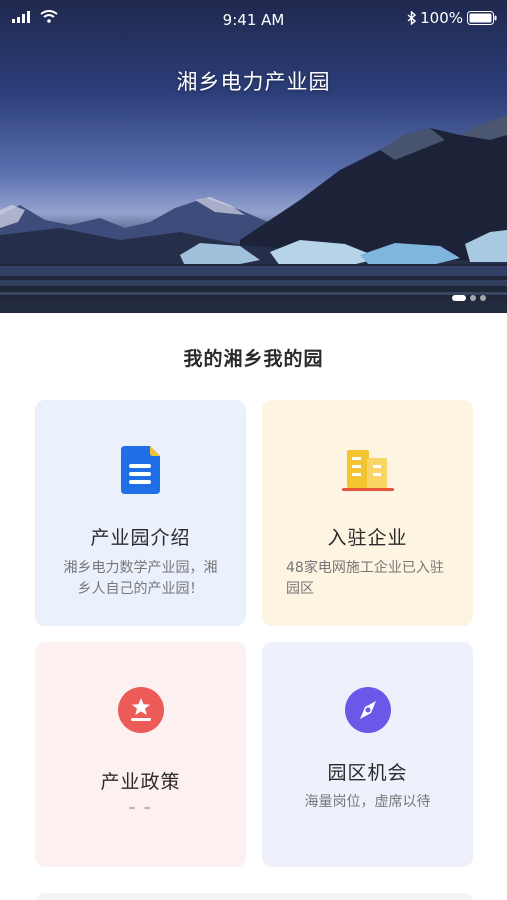  What do you see at coordinates (367, 470) in the screenshot?
I see `buildings-icon` at bounding box center [367, 470].